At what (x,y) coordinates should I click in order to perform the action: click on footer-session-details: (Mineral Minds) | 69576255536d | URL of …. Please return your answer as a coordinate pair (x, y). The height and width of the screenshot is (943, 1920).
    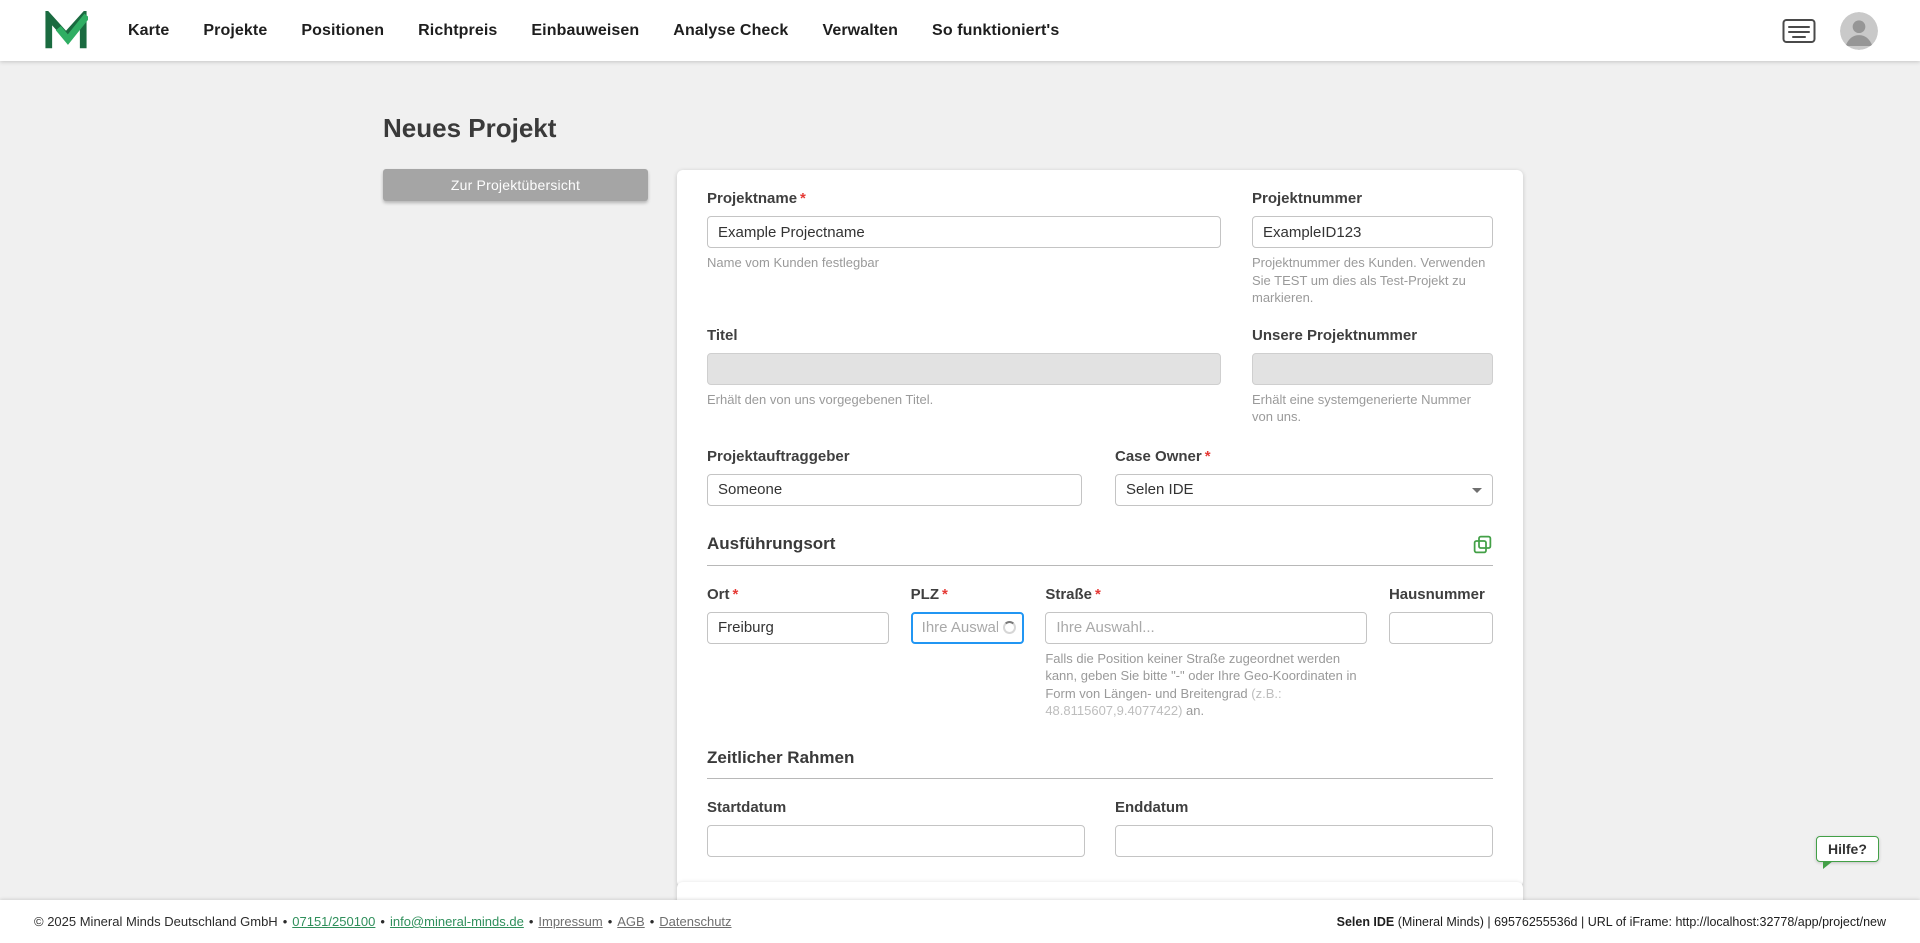
    Looking at the image, I should click on (1640, 921).